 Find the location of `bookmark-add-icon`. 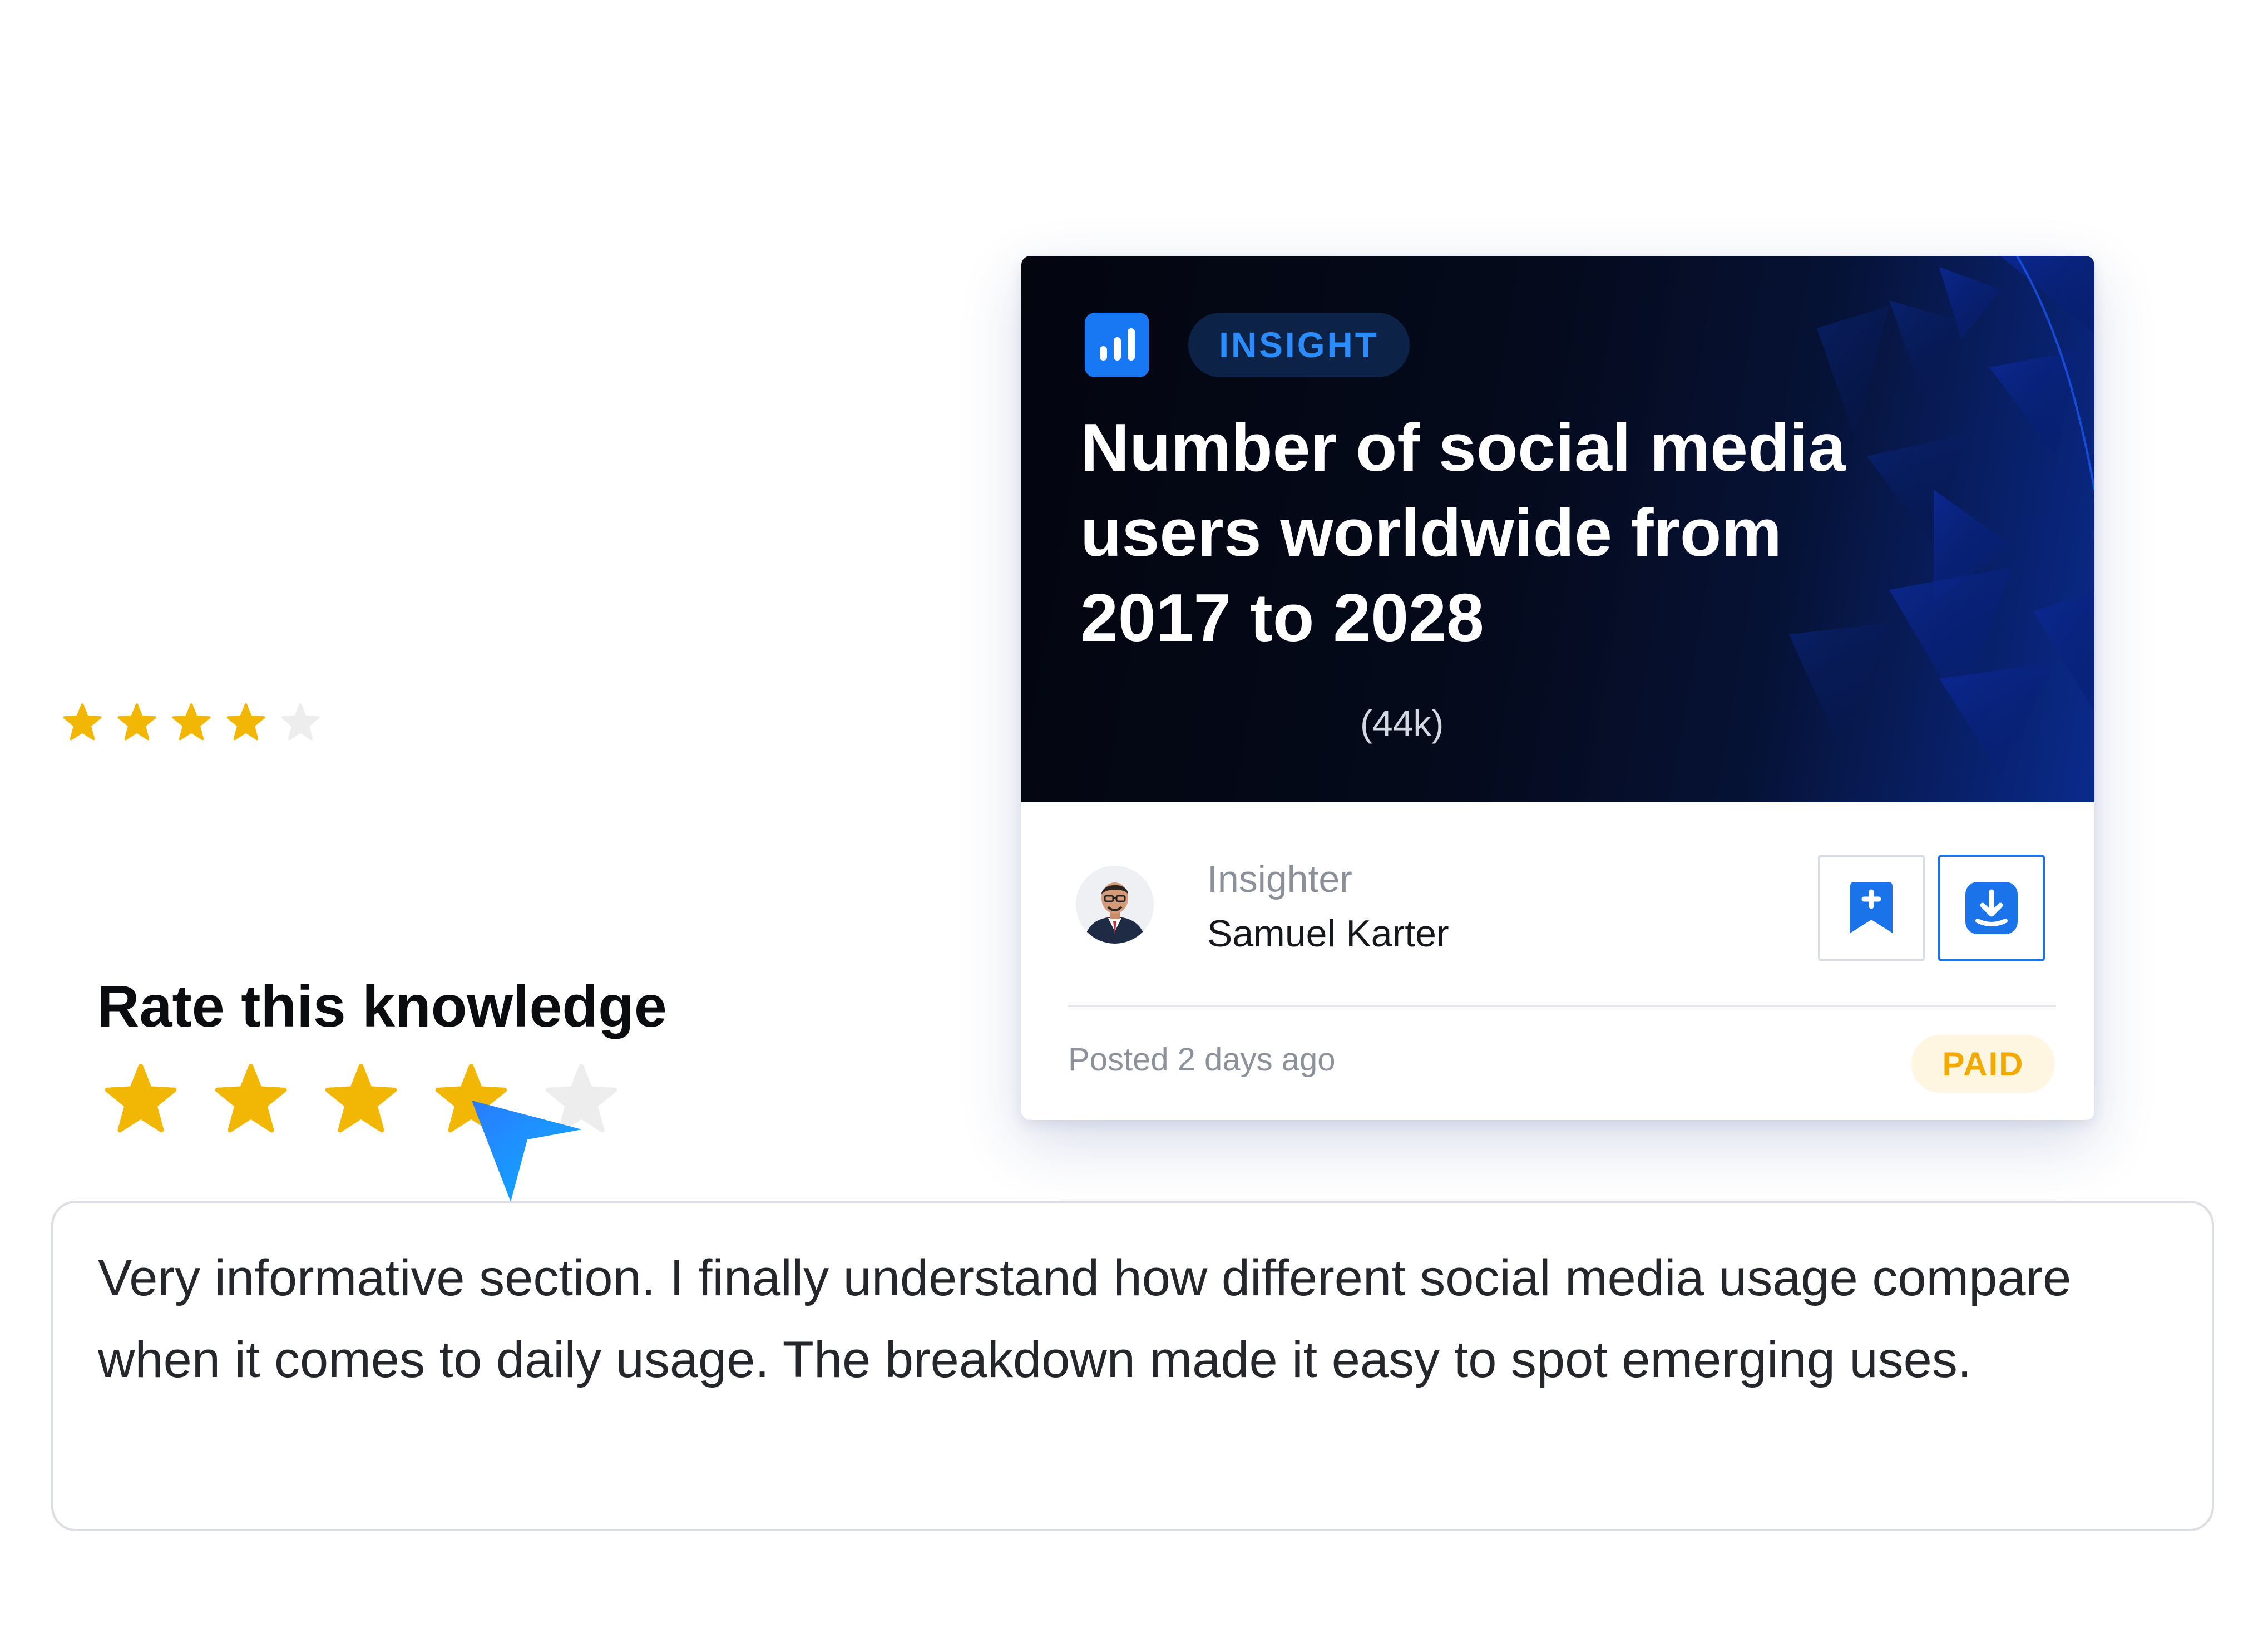

bookmark-add-icon is located at coordinates (1871, 907).